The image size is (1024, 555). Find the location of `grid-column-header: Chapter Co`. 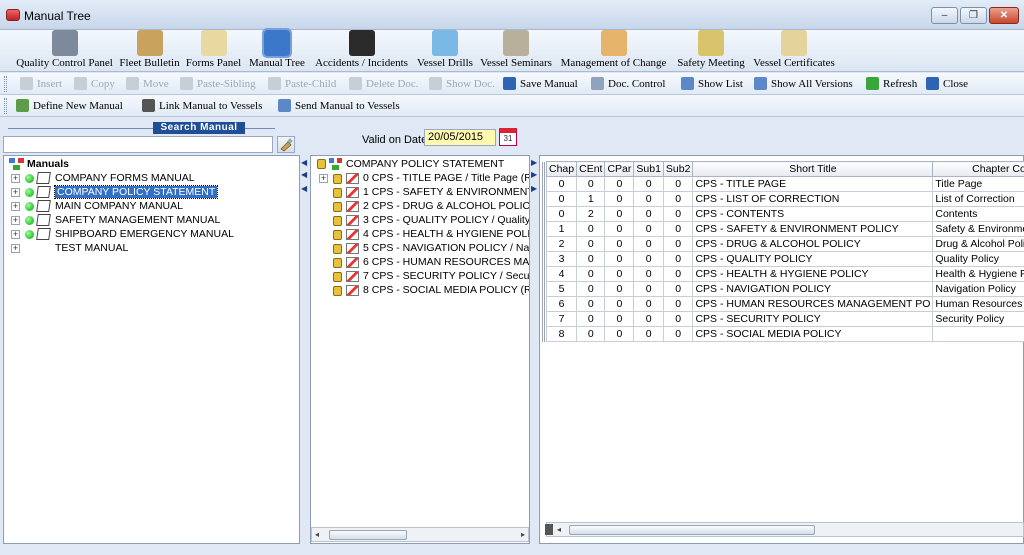

grid-column-header: Chapter Co is located at coordinates (978, 169).